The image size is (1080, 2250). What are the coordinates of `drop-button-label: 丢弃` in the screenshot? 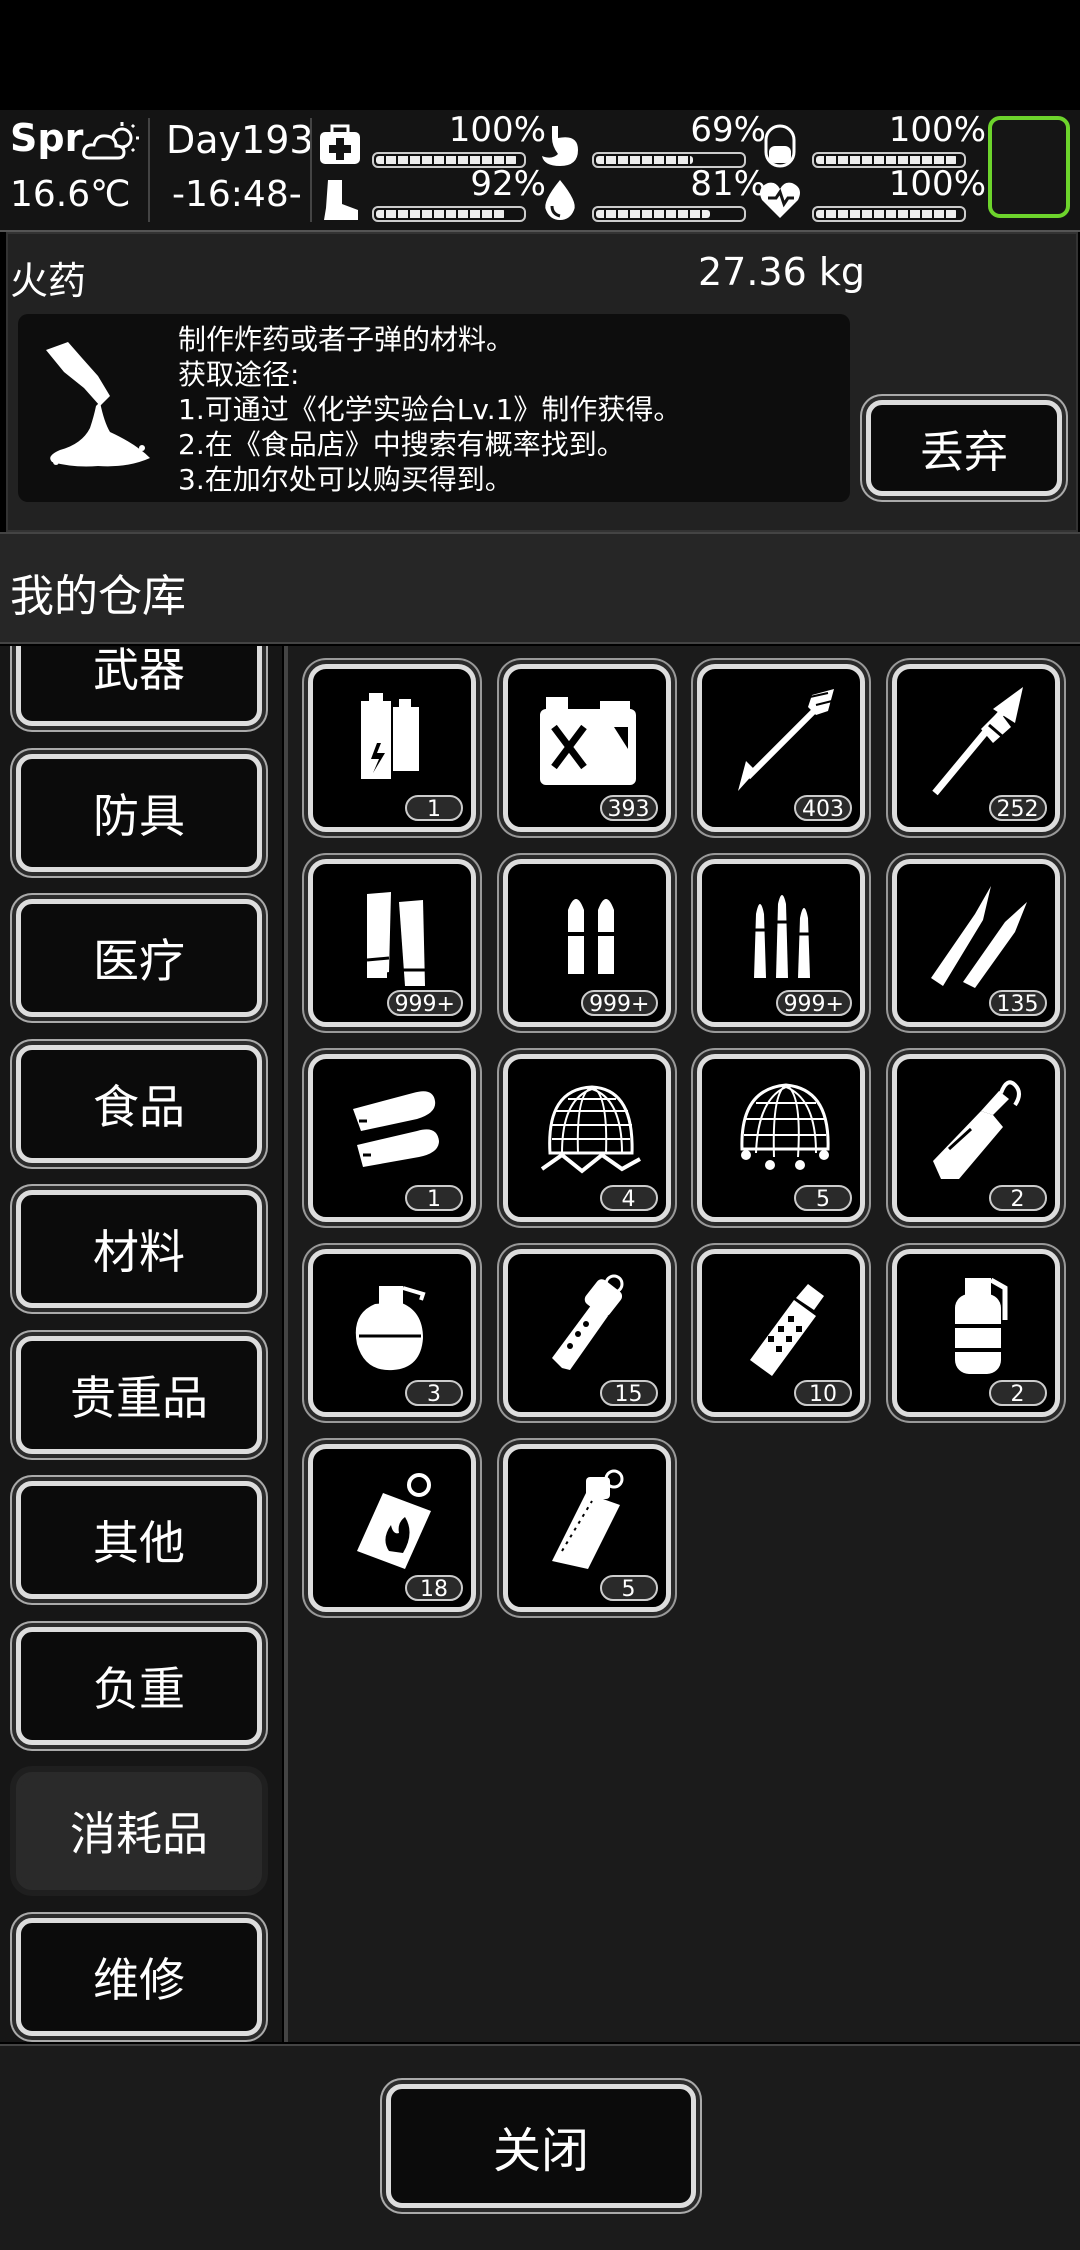 It's located at (964, 452).